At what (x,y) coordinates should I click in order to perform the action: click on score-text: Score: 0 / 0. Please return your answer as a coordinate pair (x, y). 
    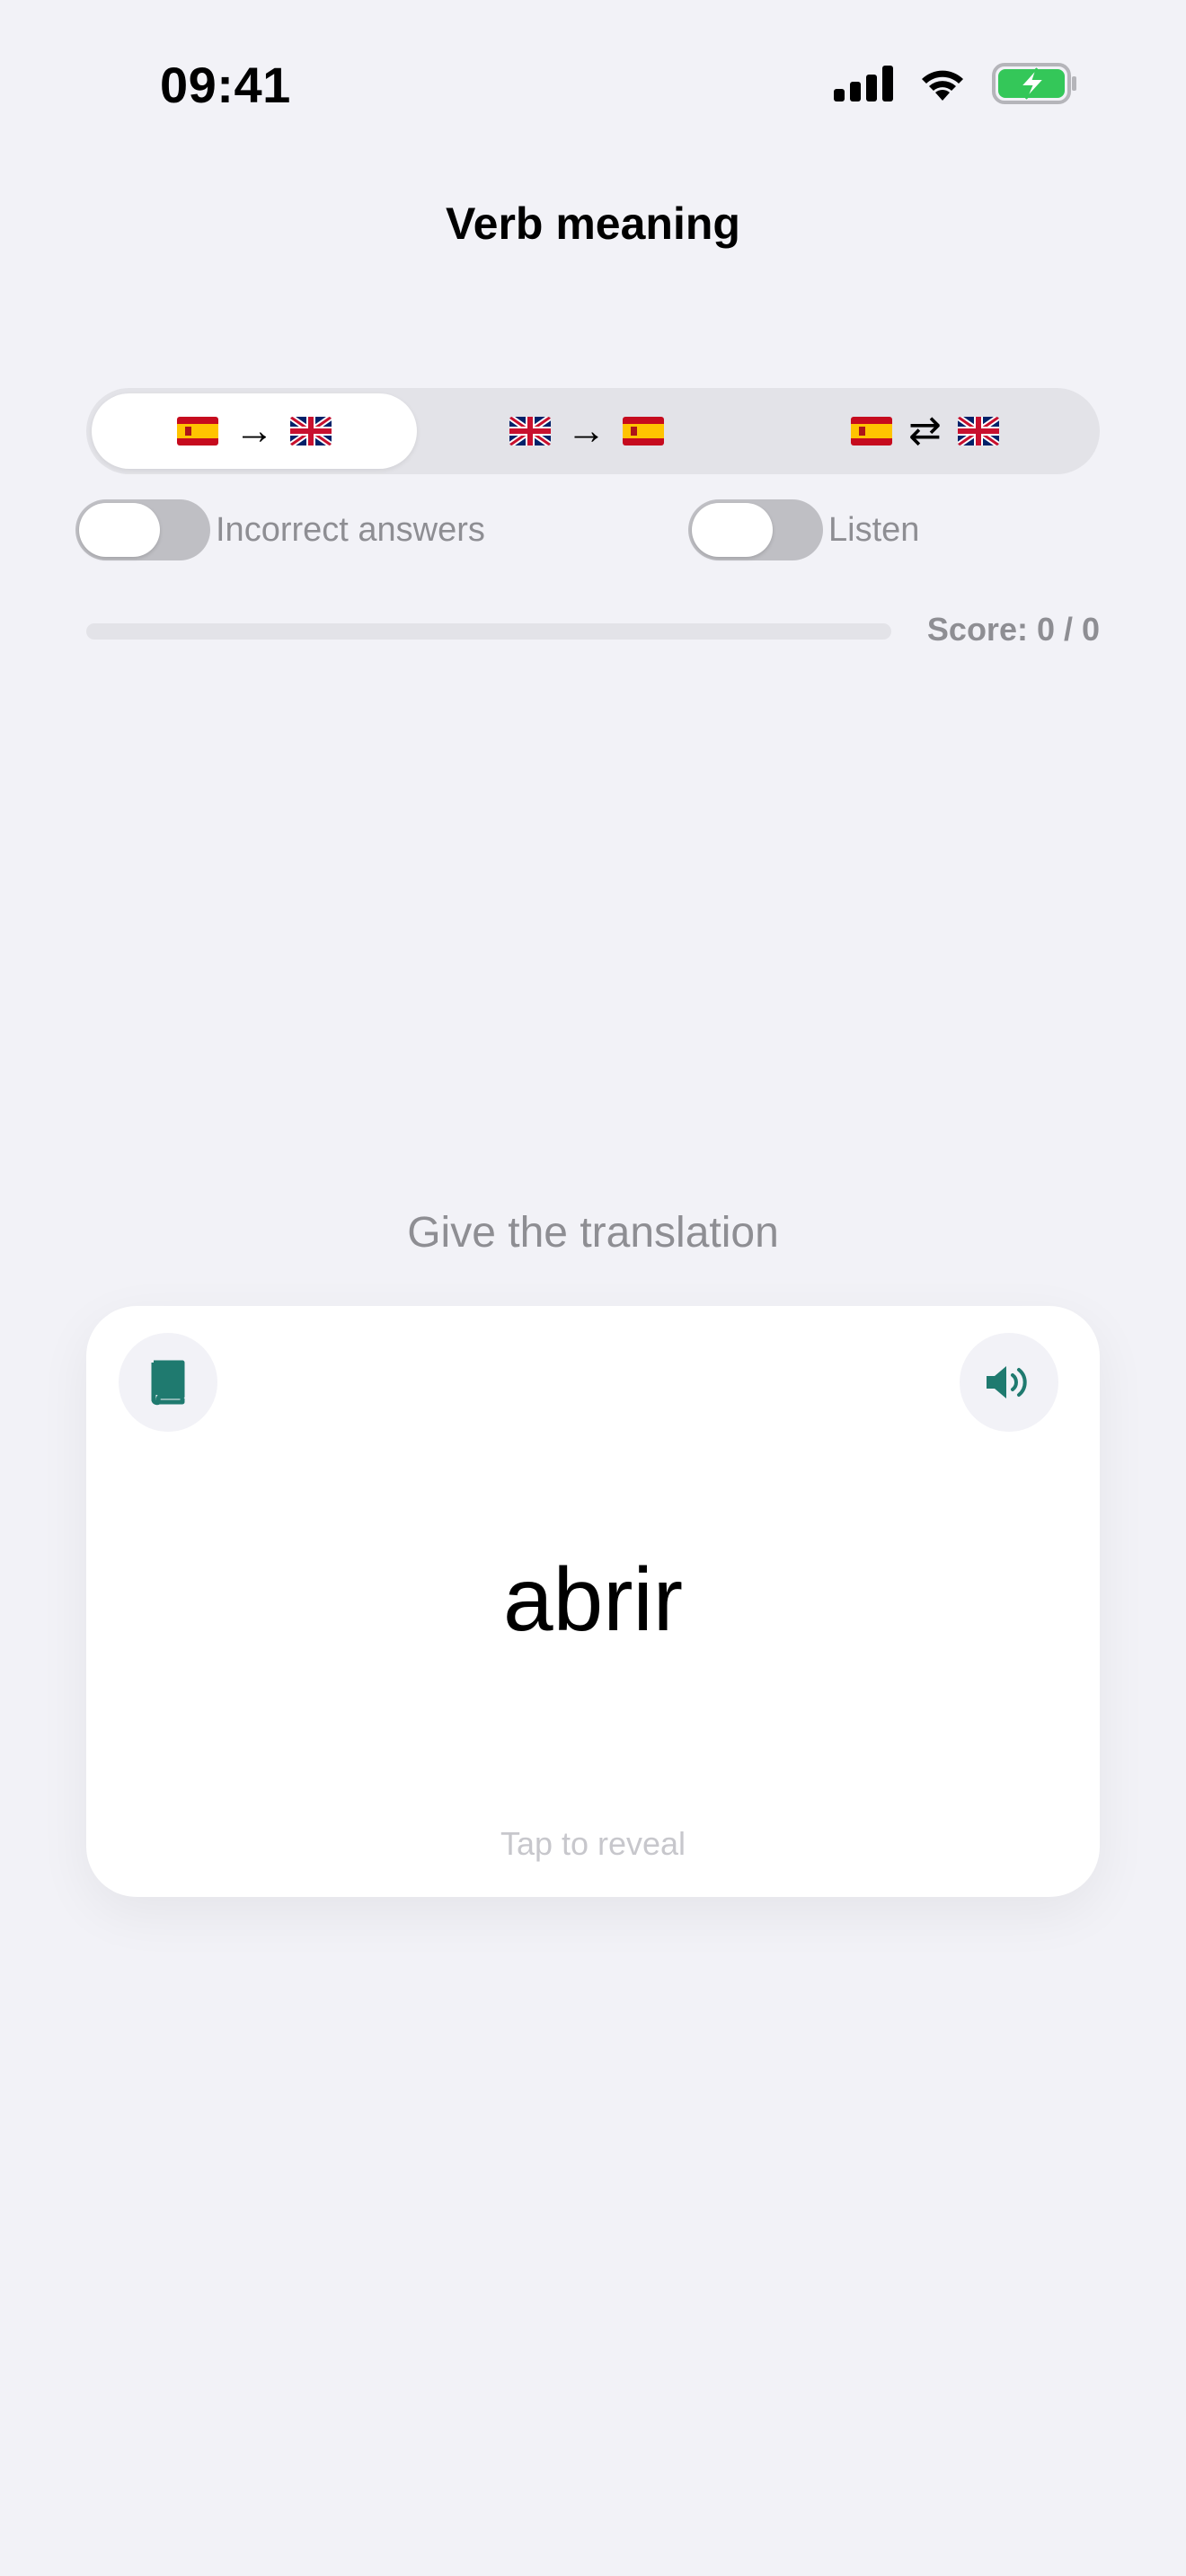
    Looking at the image, I should click on (1013, 629).